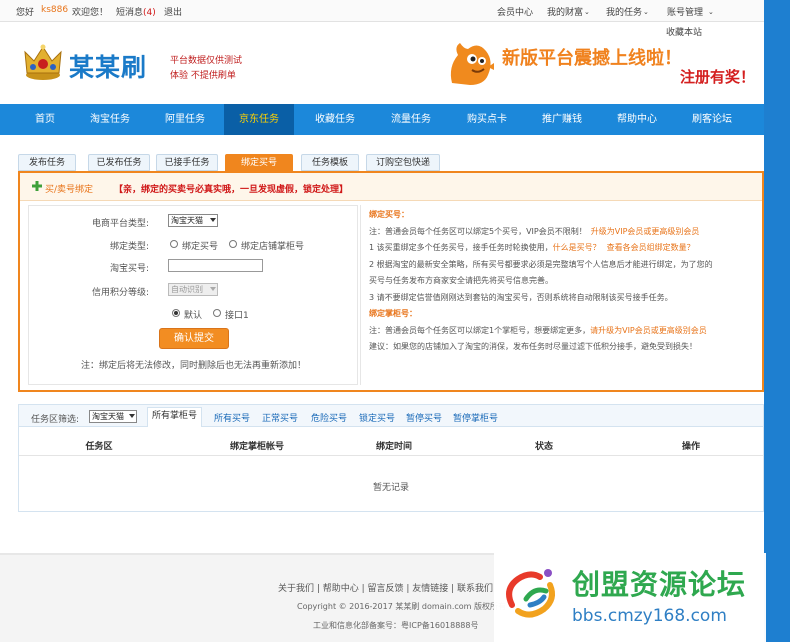 The image size is (790, 642). I want to click on nav-item-favorites: 收藏任务, so click(335, 119).